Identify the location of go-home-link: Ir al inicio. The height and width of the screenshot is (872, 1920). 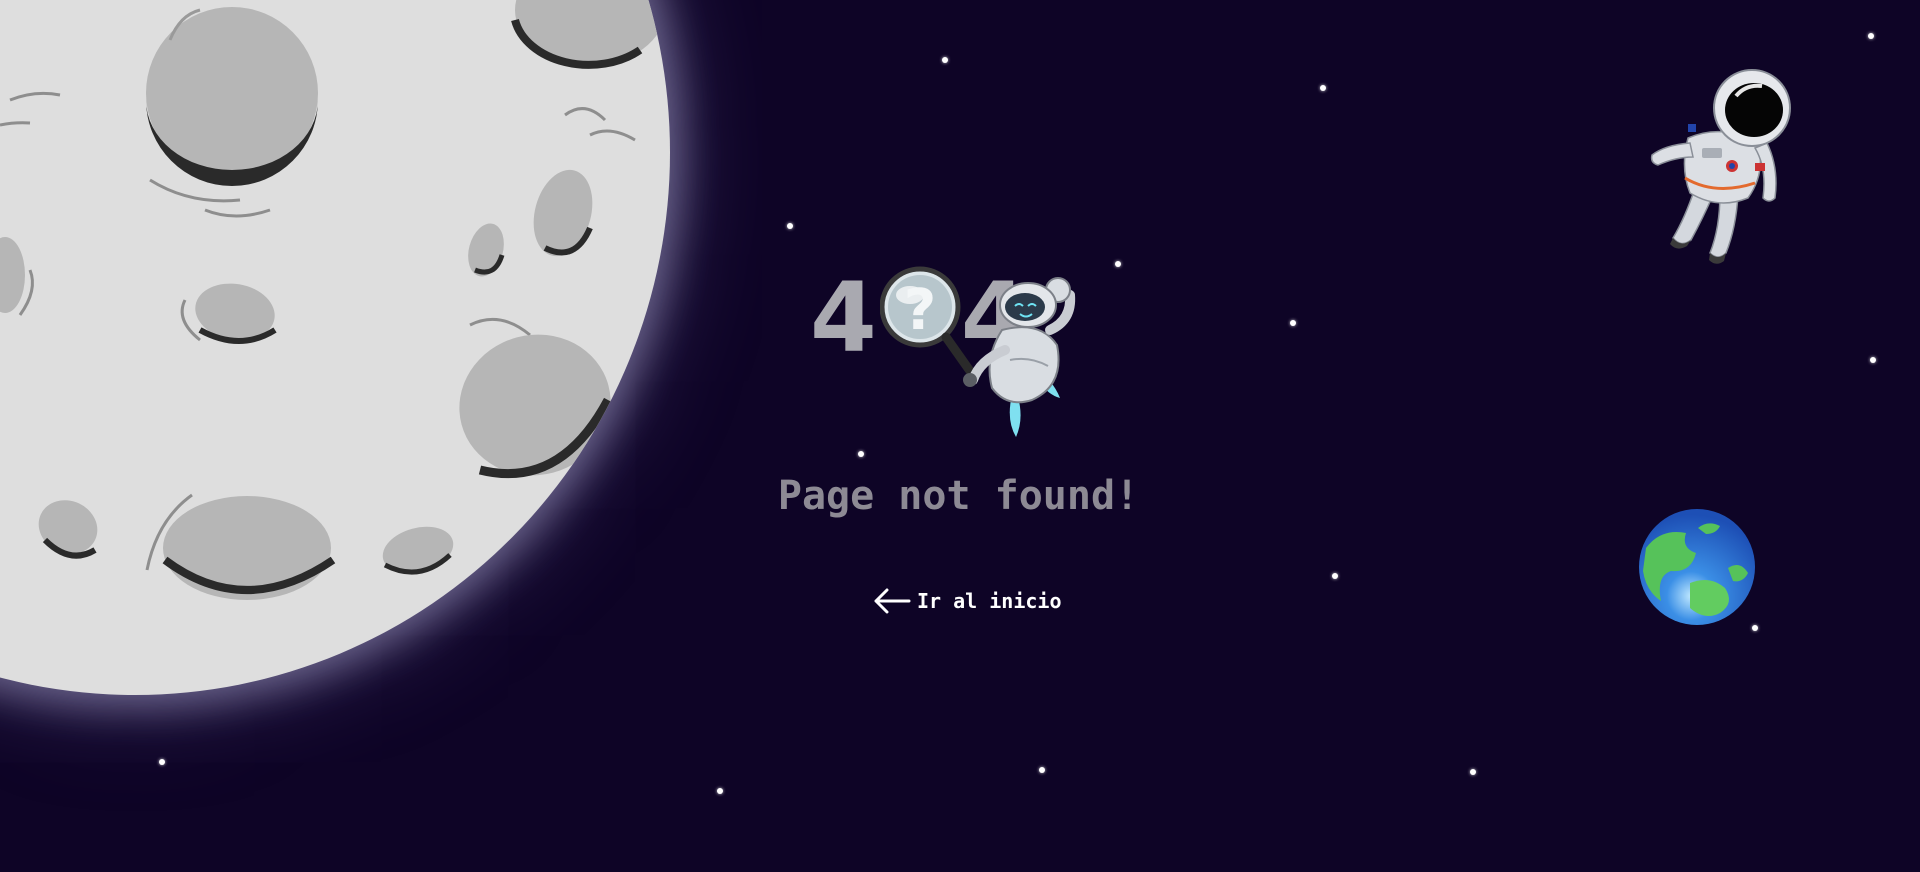
(967, 601).